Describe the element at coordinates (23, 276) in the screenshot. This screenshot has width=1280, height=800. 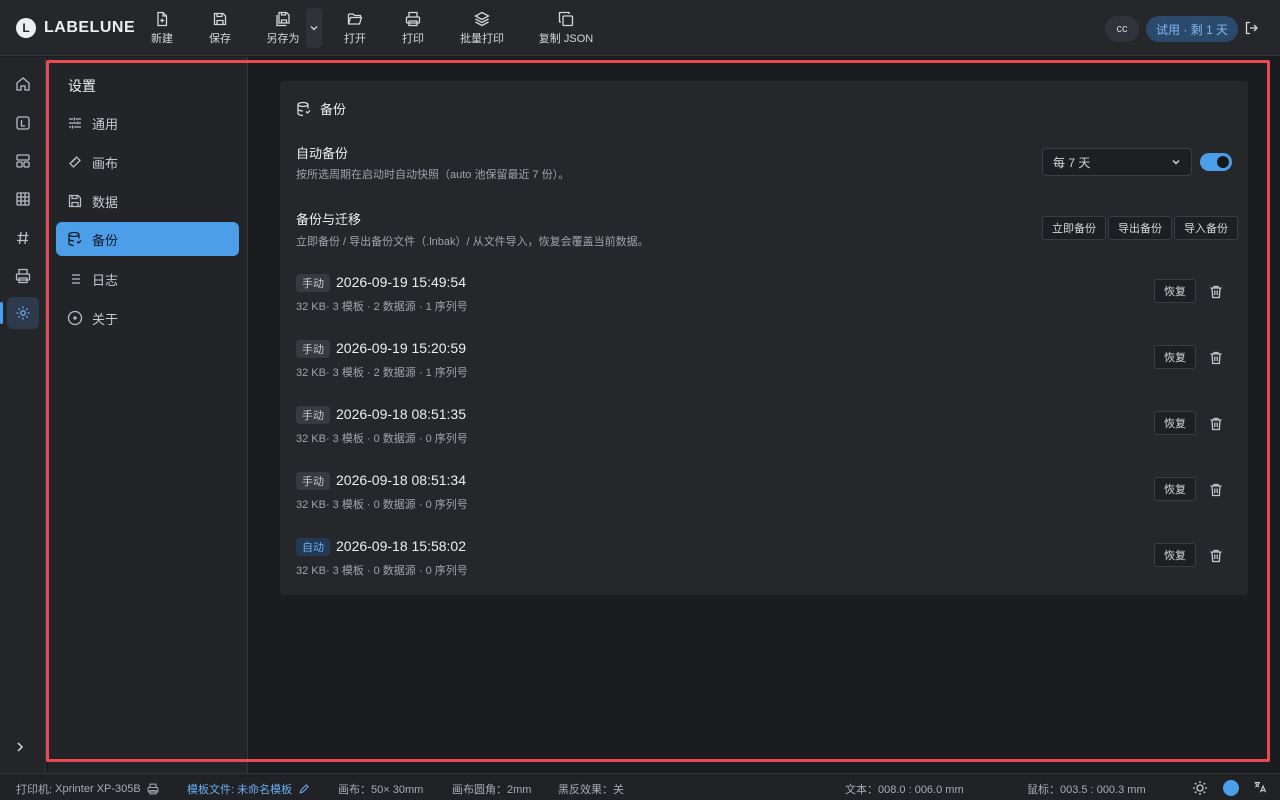
I see `rail-printer` at that location.